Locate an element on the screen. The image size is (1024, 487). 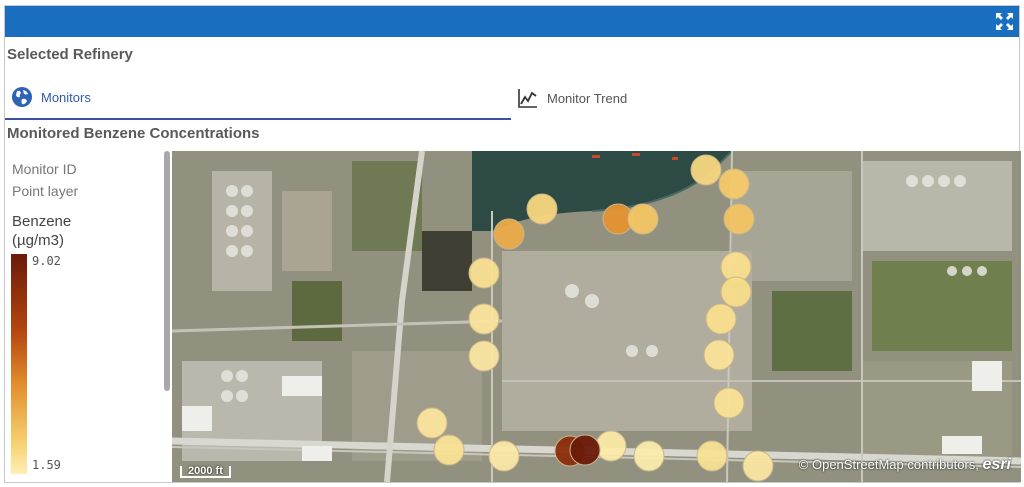
legend-max-value: 9.02 is located at coordinates (46, 261).